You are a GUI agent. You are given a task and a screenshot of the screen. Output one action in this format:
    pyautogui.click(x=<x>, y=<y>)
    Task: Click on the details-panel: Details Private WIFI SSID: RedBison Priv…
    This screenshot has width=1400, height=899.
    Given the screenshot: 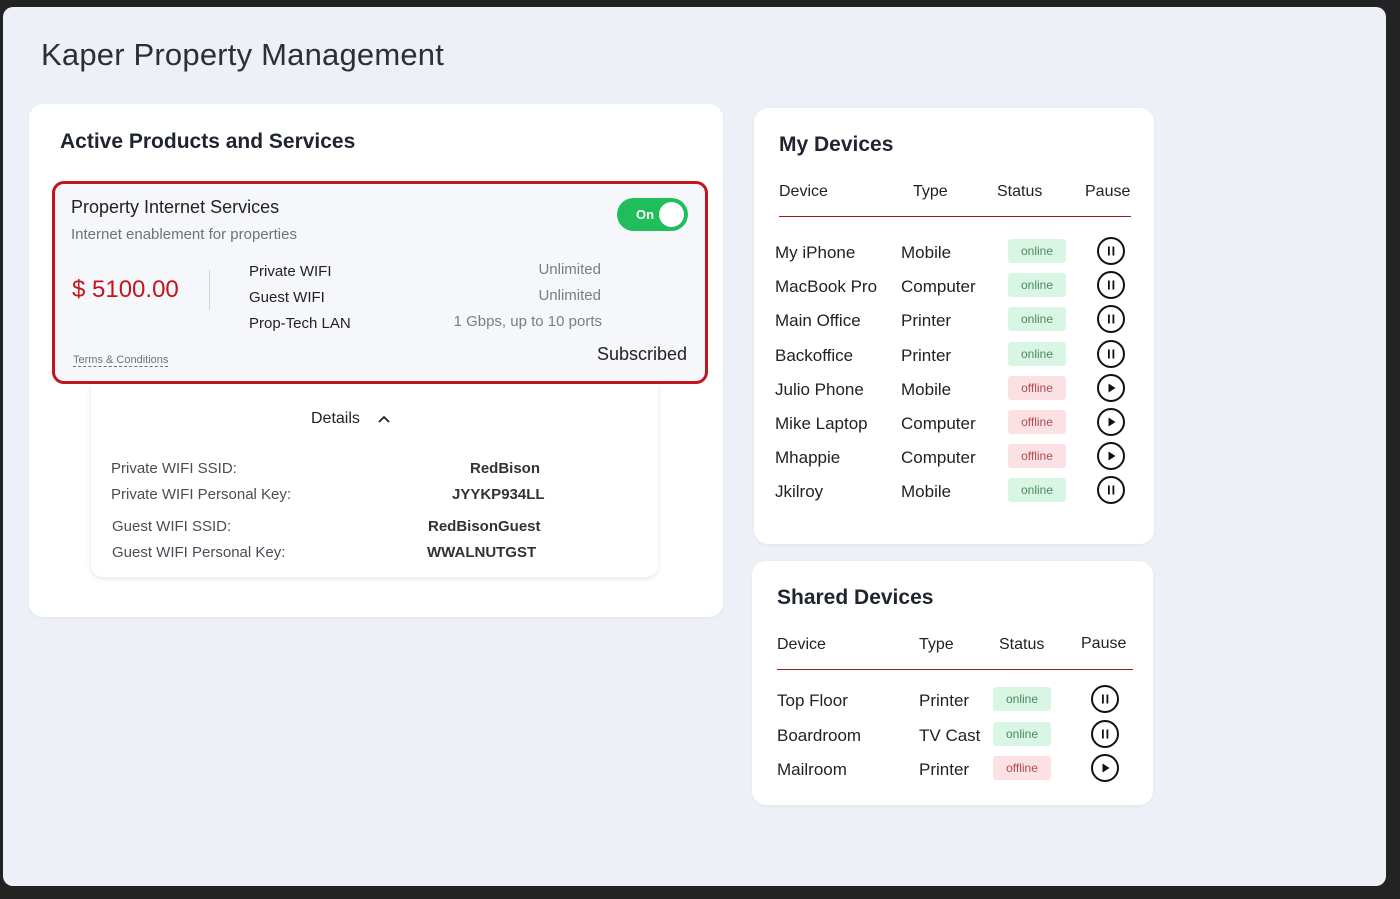 What is the action you would take?
    pyautogui.click(x=374, y=480)
    